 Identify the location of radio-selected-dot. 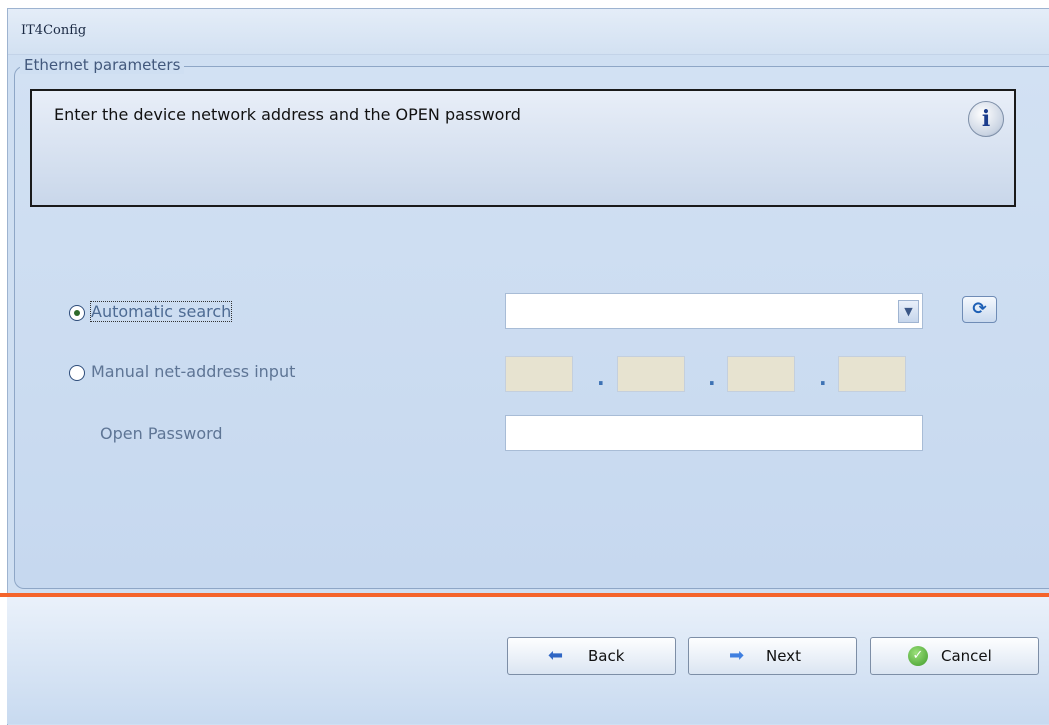
(77, 313).